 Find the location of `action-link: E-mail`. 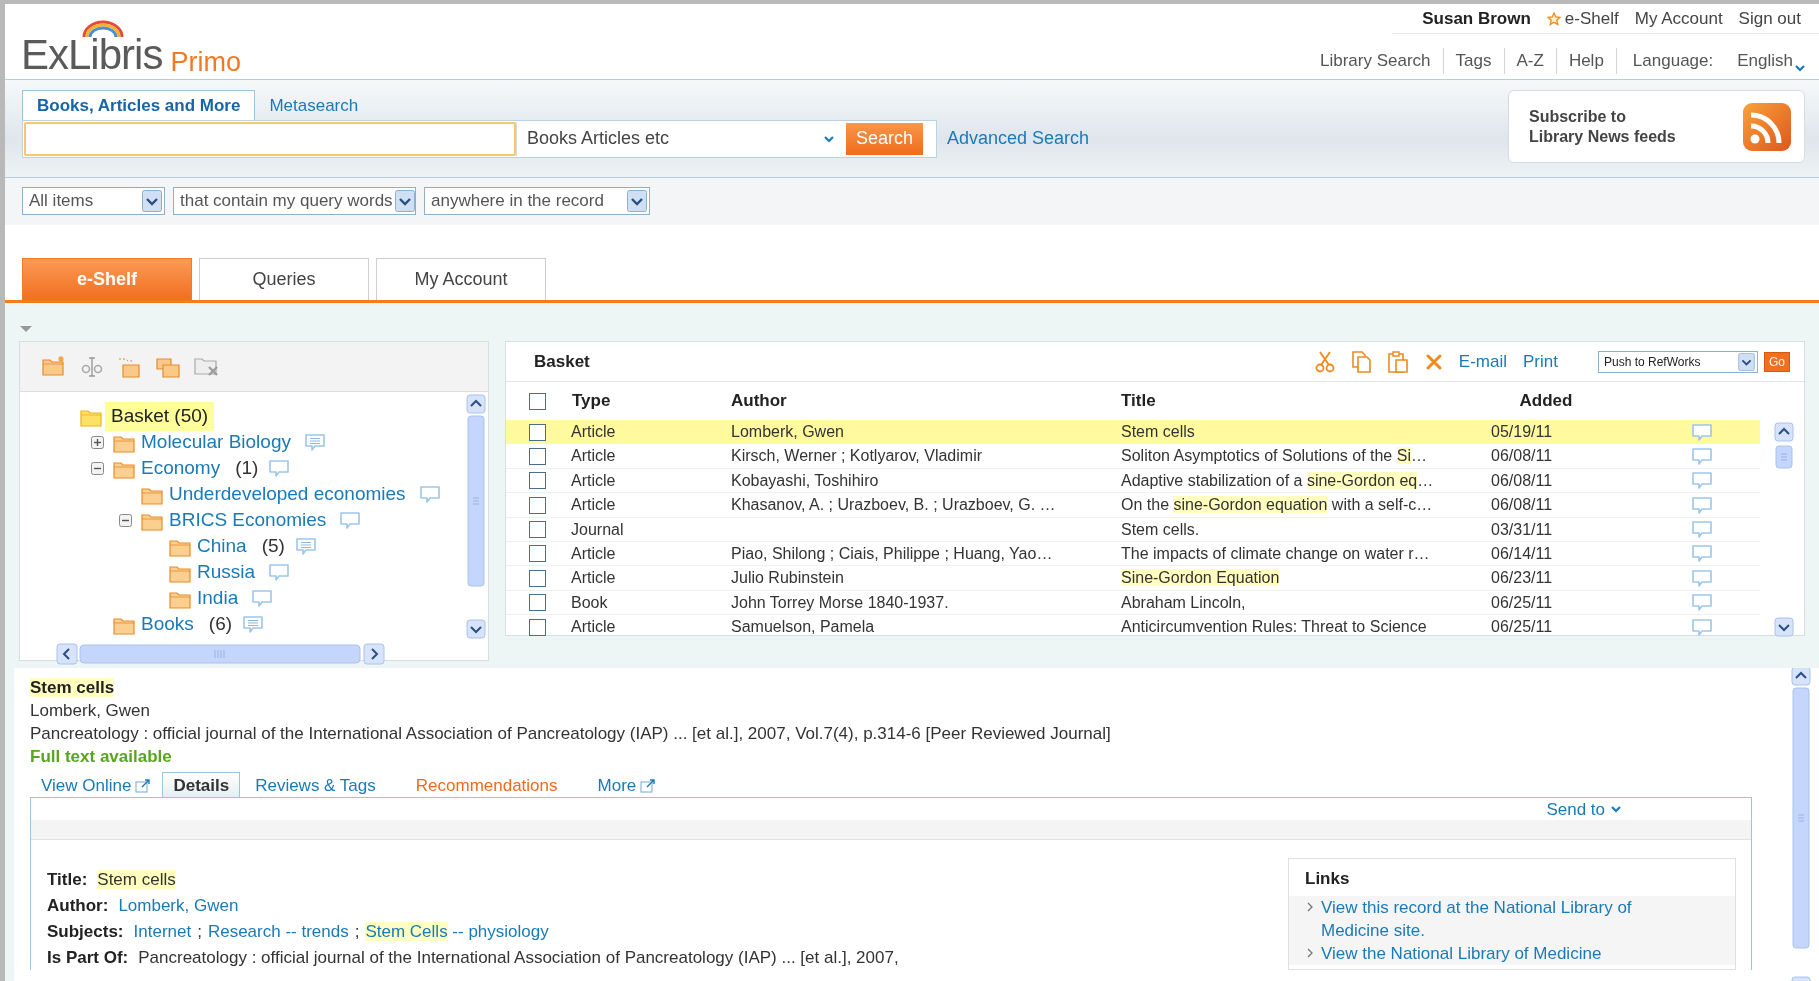

action-link: E-mail is located at coordinates (1482, 361).